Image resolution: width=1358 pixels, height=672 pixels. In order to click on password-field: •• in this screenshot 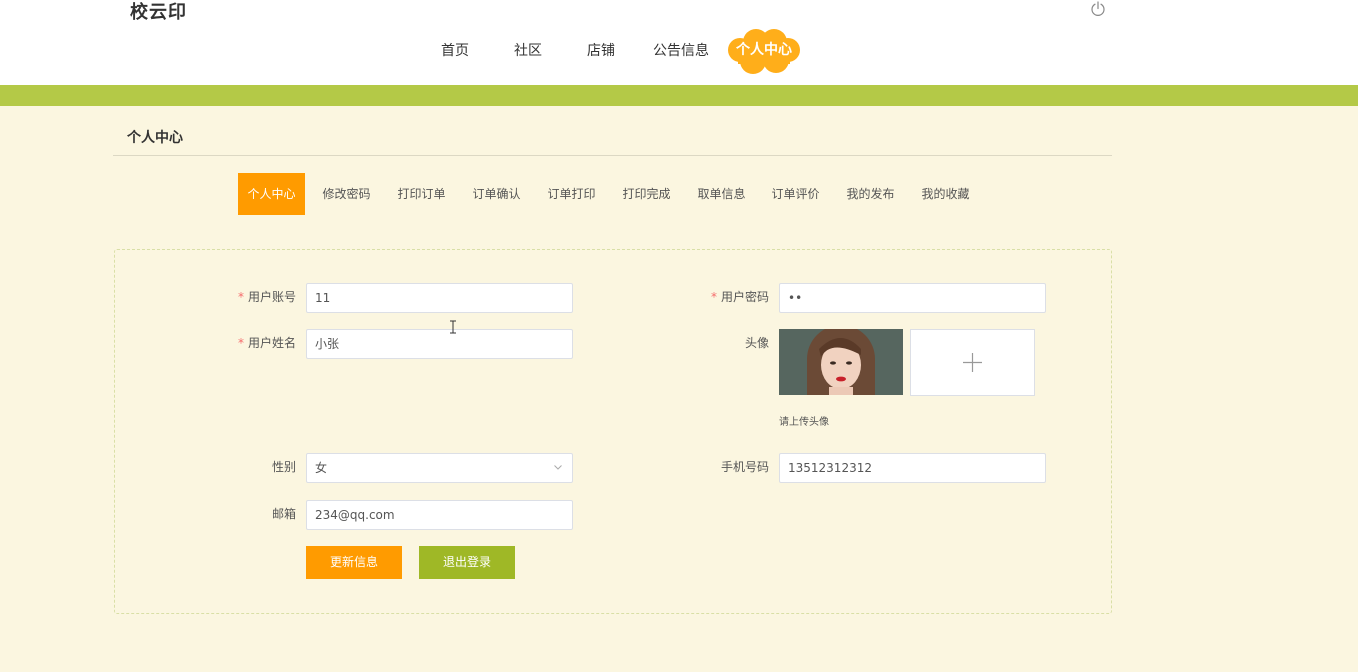, I will do `click(912, 298)`.